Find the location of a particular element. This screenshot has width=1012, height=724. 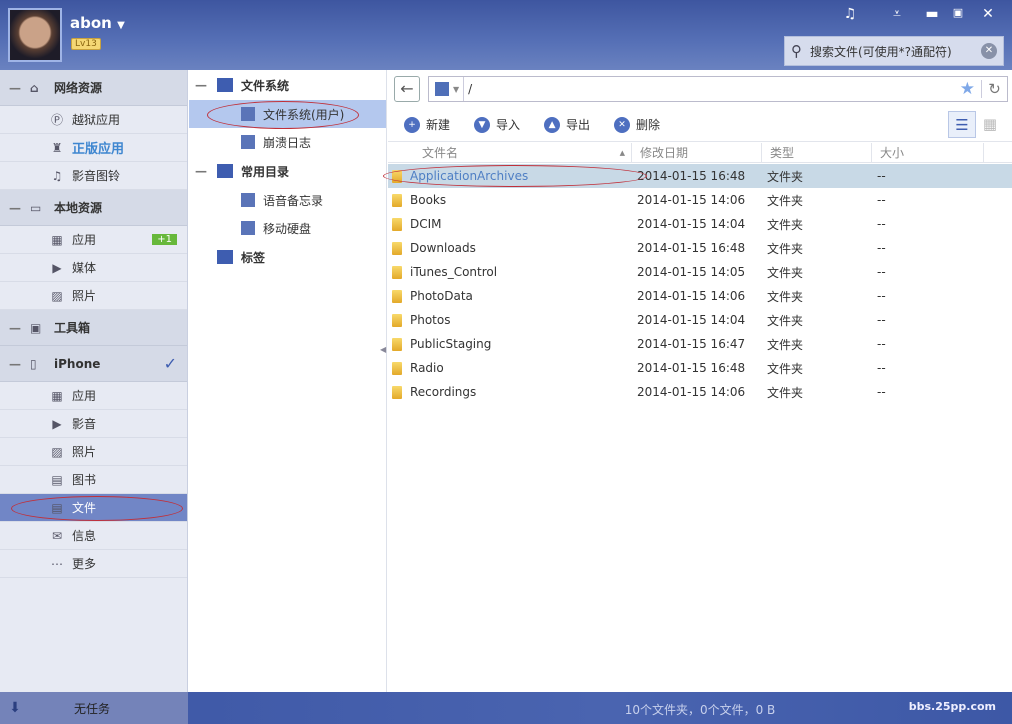

new-button: + 新建 is located at coordinates (427, 124).